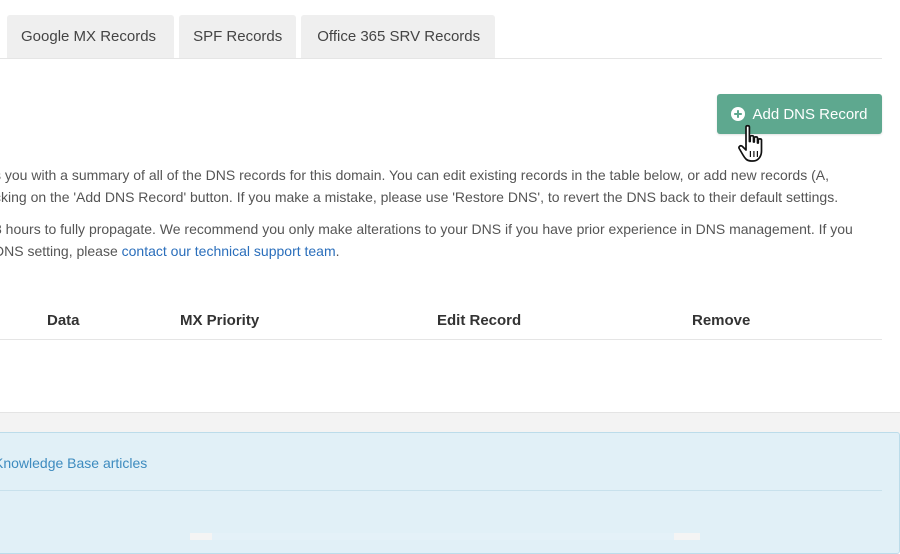 The height and width of the screenshot is (554, 900). I want to click on tab-office-365-srv-records: Office 365 SRV Records, so click(398, 37).